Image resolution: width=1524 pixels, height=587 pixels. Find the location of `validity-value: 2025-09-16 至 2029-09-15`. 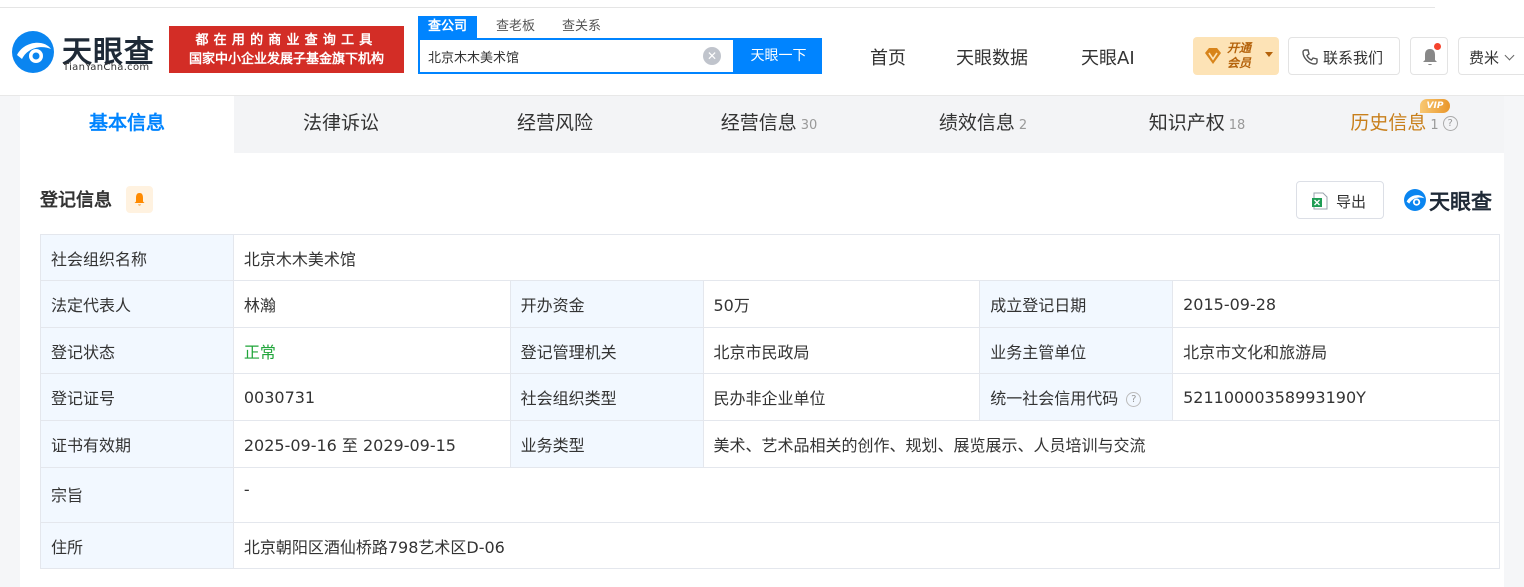

validity-value: 2025-09-16 至 2029-09-15 is located at coordinates (371, 444).